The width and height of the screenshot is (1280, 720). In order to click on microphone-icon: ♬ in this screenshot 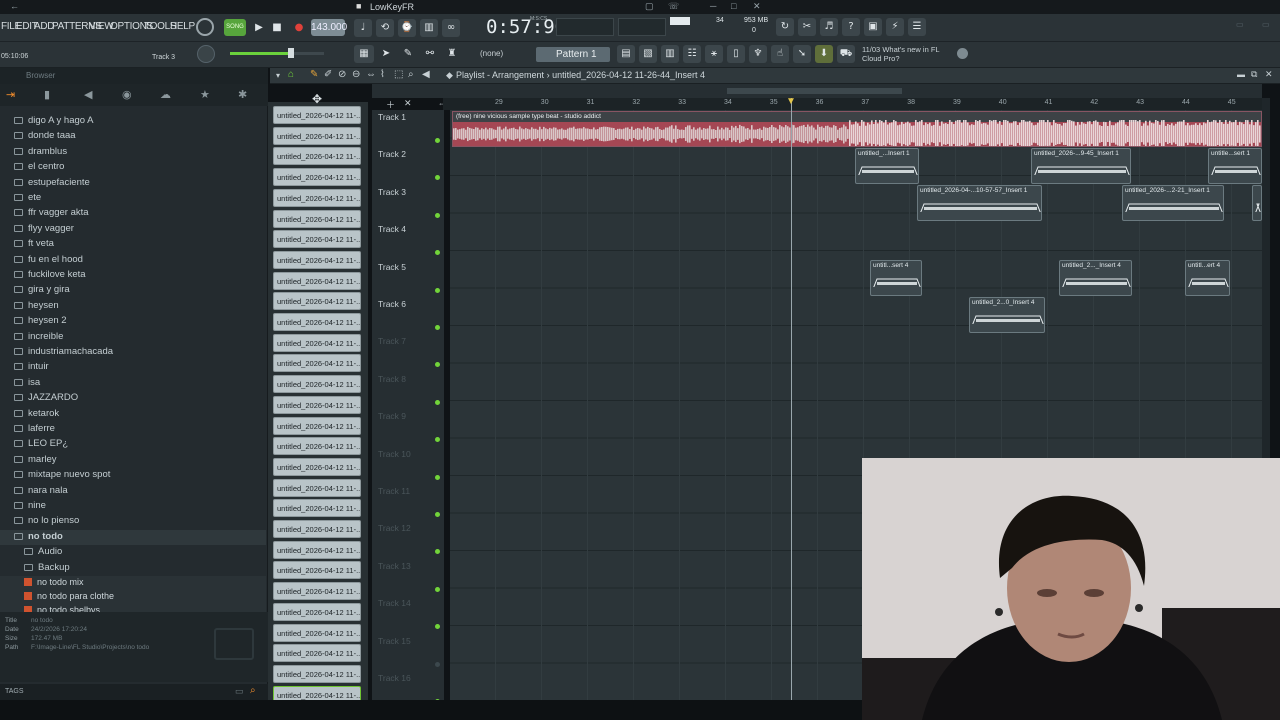, I will do `click(829, 27)`.